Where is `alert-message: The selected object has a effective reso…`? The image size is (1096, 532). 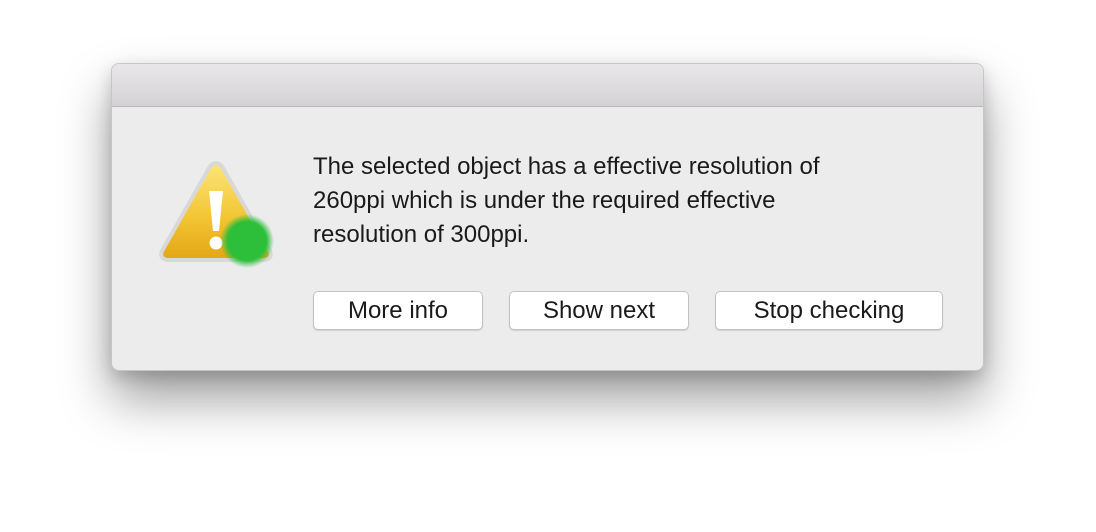
alert-message: The selected object has a effective reso… is located at coordinates (623, 201).